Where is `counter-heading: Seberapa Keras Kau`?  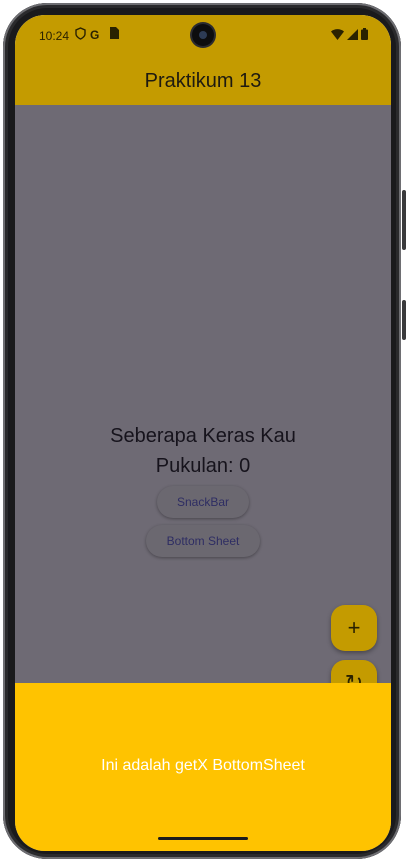 counter-heading: Seberapa Keras Kau is located at coordinates (203, 436).